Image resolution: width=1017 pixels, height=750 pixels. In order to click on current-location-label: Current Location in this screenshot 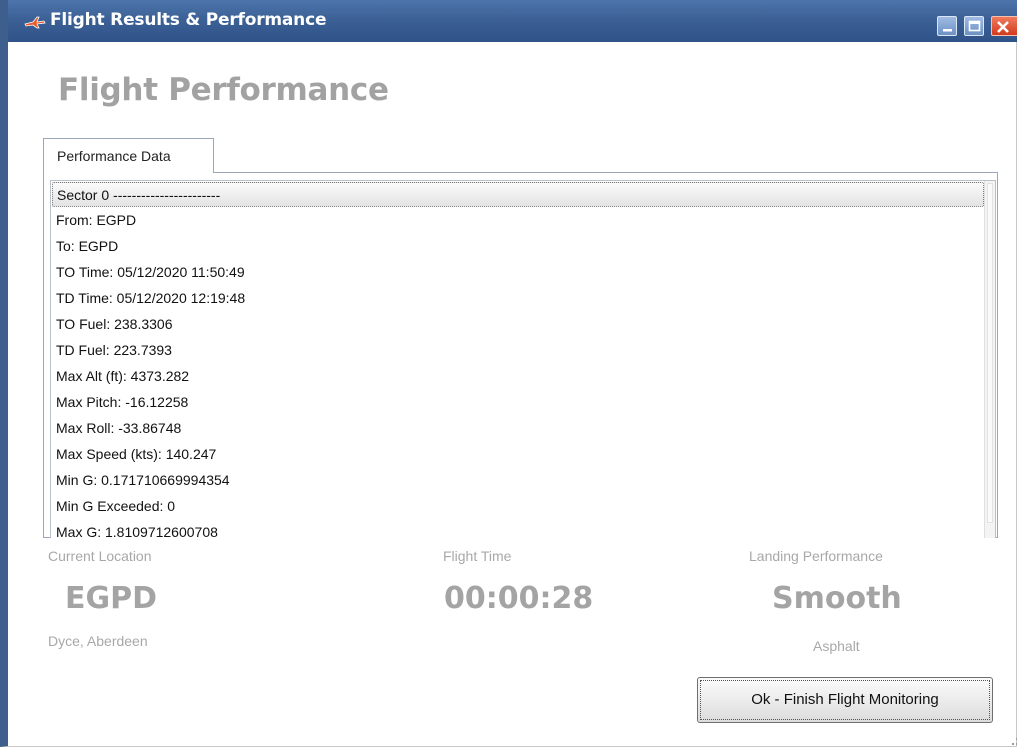, I will do `click(100, 556)`.